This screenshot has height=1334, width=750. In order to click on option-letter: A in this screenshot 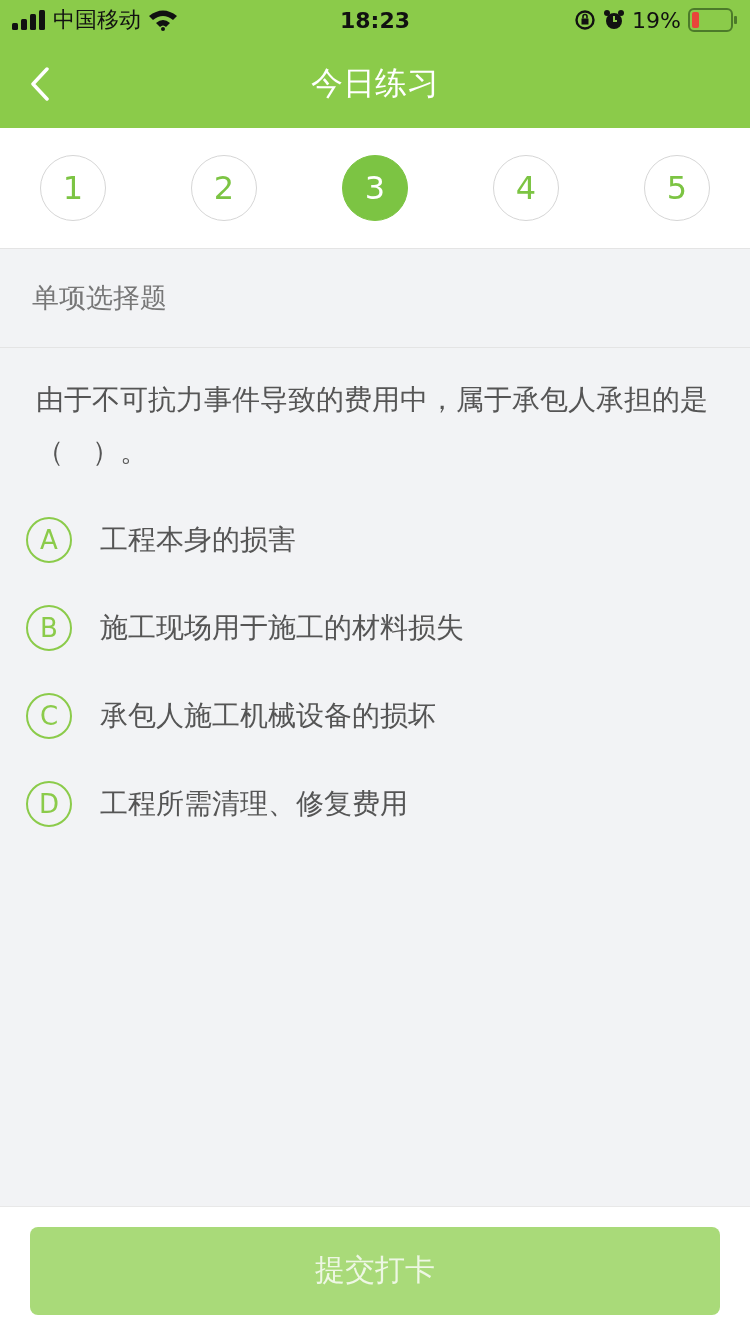, I will do `click(49, 540)`.